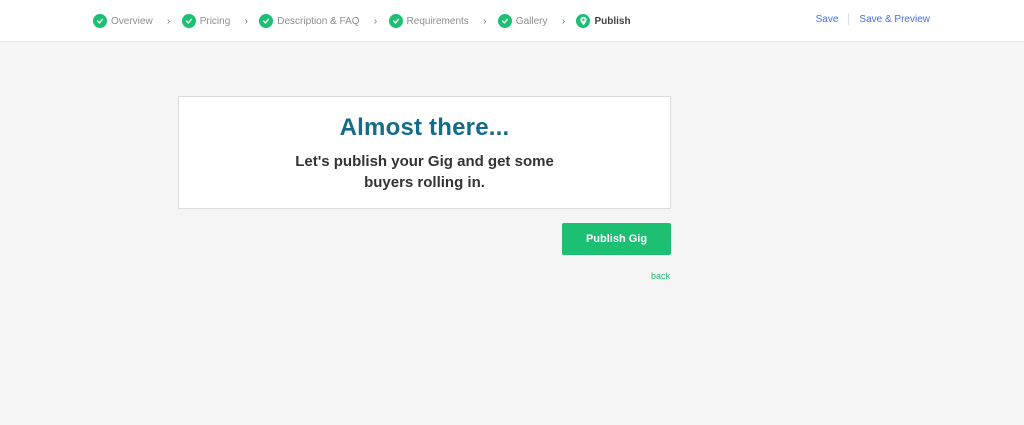 The width and height of the screenshot is (1024, 425). I want to click on top-actions: Save Save & Preview, so click(873, 19).